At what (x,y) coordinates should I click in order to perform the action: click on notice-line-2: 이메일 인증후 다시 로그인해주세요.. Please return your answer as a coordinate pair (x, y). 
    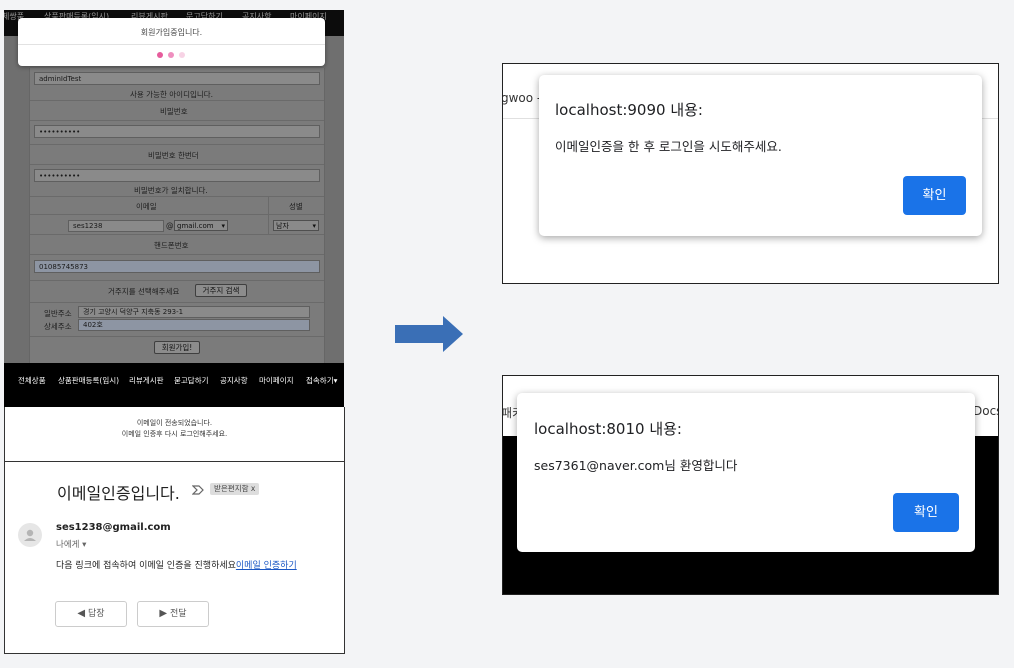
    Looking at the image, I should click on (174, 434).